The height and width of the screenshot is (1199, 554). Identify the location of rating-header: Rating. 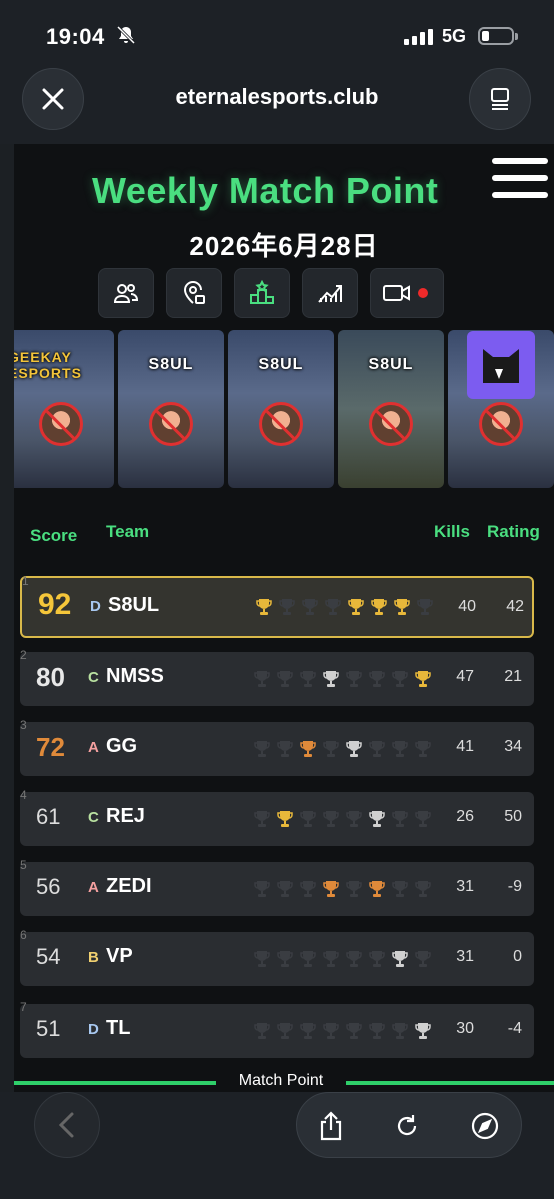
(513, 531).